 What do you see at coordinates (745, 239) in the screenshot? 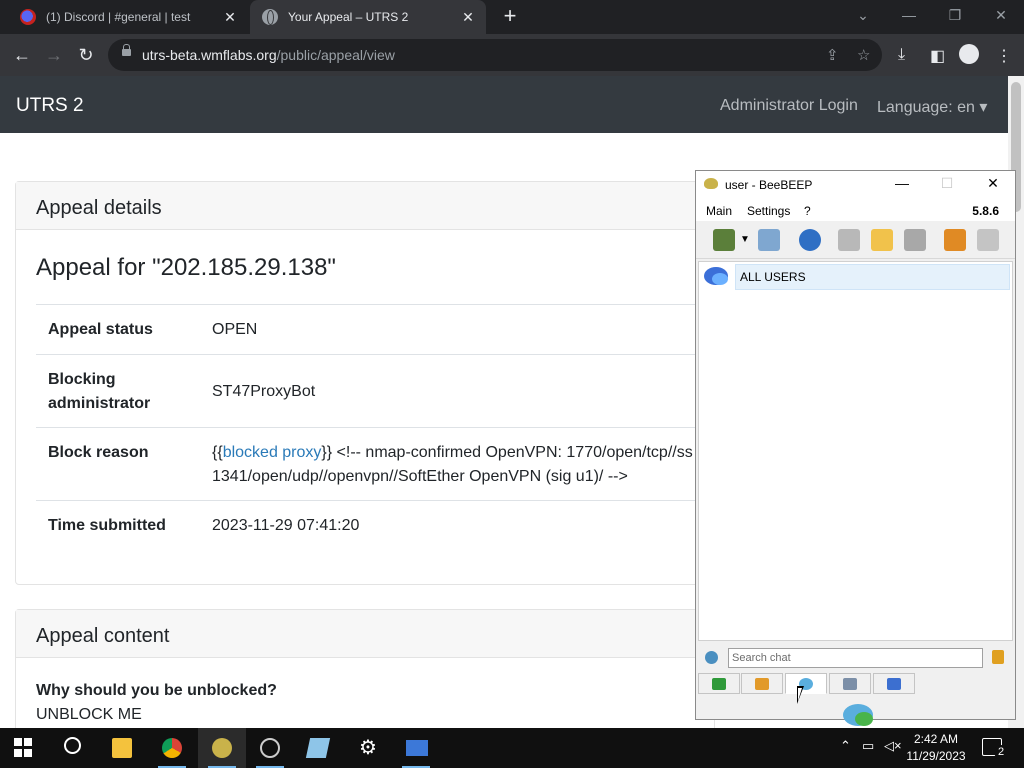
I see `dropdown-arrow-icon: ▼` at bounding box center [745, 239].